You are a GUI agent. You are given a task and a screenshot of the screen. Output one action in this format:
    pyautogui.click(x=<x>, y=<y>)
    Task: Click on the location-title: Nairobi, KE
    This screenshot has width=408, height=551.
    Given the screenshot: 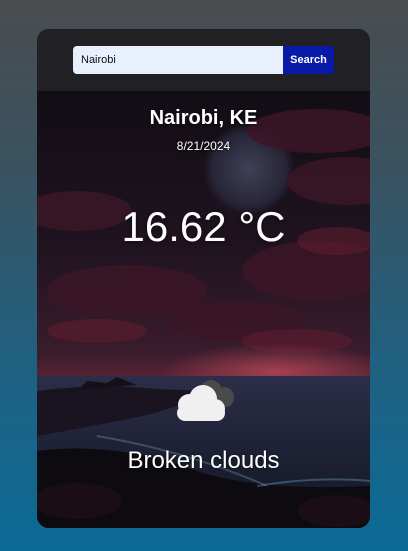 What is the action you would take?
    pyautogui.click(x=203, y=118)
    